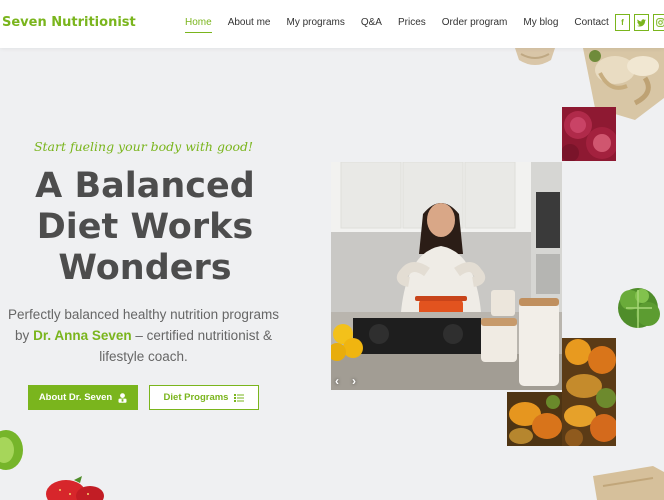 This screenshot has width=664, height=500. Describe the element at coordinates (75, 397) in the screenshot. I see `about-button-label: About Dr. Seven` at that location.